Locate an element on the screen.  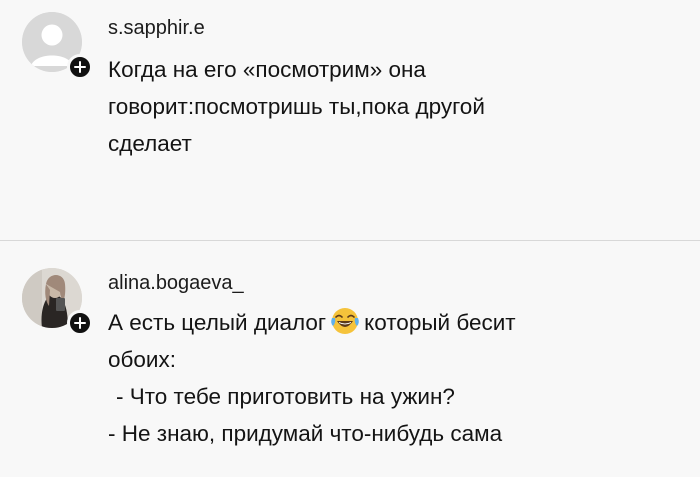
face-with-tears-of-joy-icon is located at coordinates (345, 321).